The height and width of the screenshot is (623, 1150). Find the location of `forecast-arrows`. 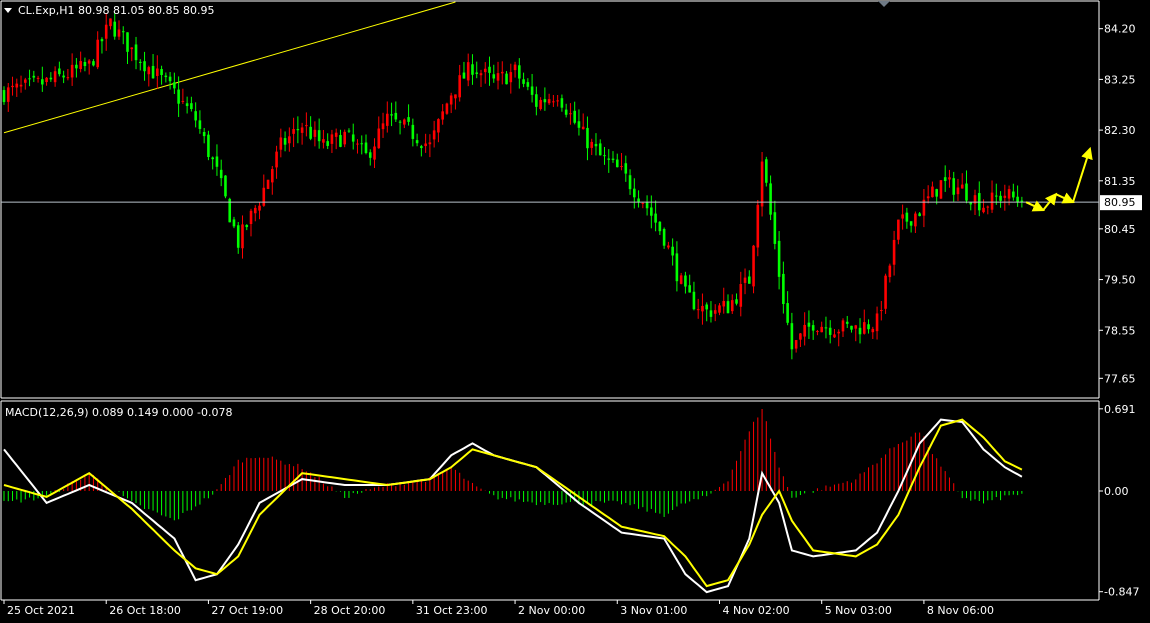

forecast-arrows is located at coordinates (1059, 179).